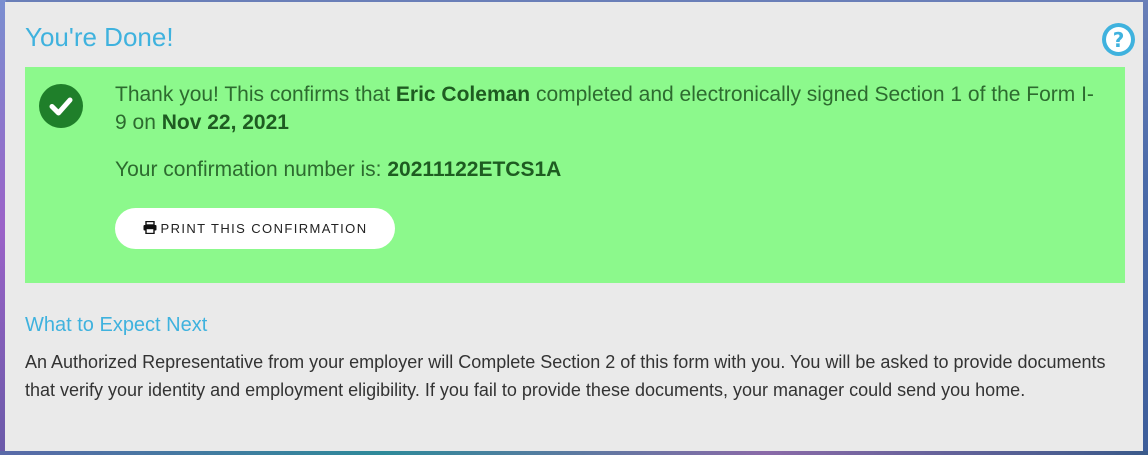  I want to click on background-edge-bottom, so click(574, 453).